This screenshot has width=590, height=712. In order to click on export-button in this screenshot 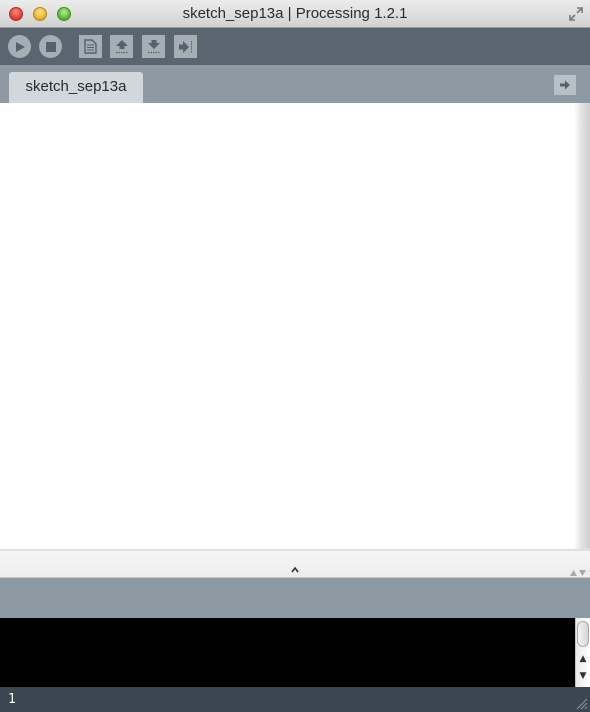, I will do `click(185, 46)`.